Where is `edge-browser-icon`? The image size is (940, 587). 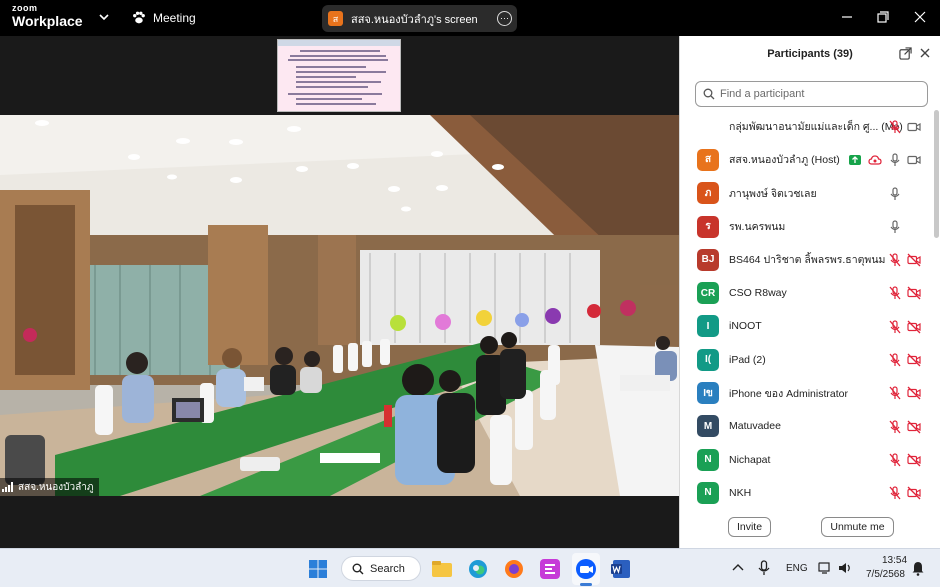
edge-browser-icon is located at coordinates (478, 569).